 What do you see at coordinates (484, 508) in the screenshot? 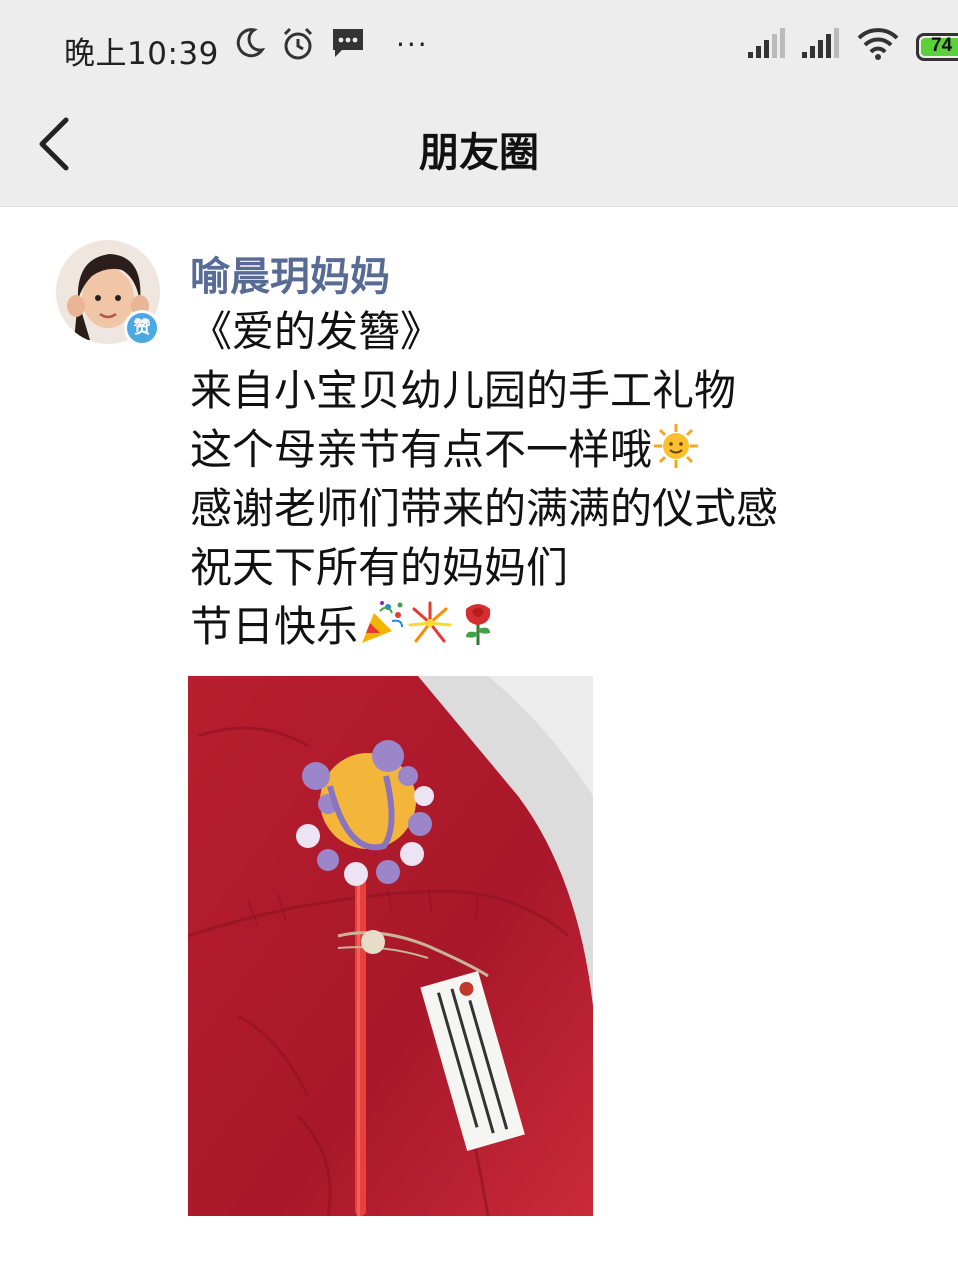
I see `post-line: 感谢老师们带来的满满的仪式感` at bounding box center [484, 508].